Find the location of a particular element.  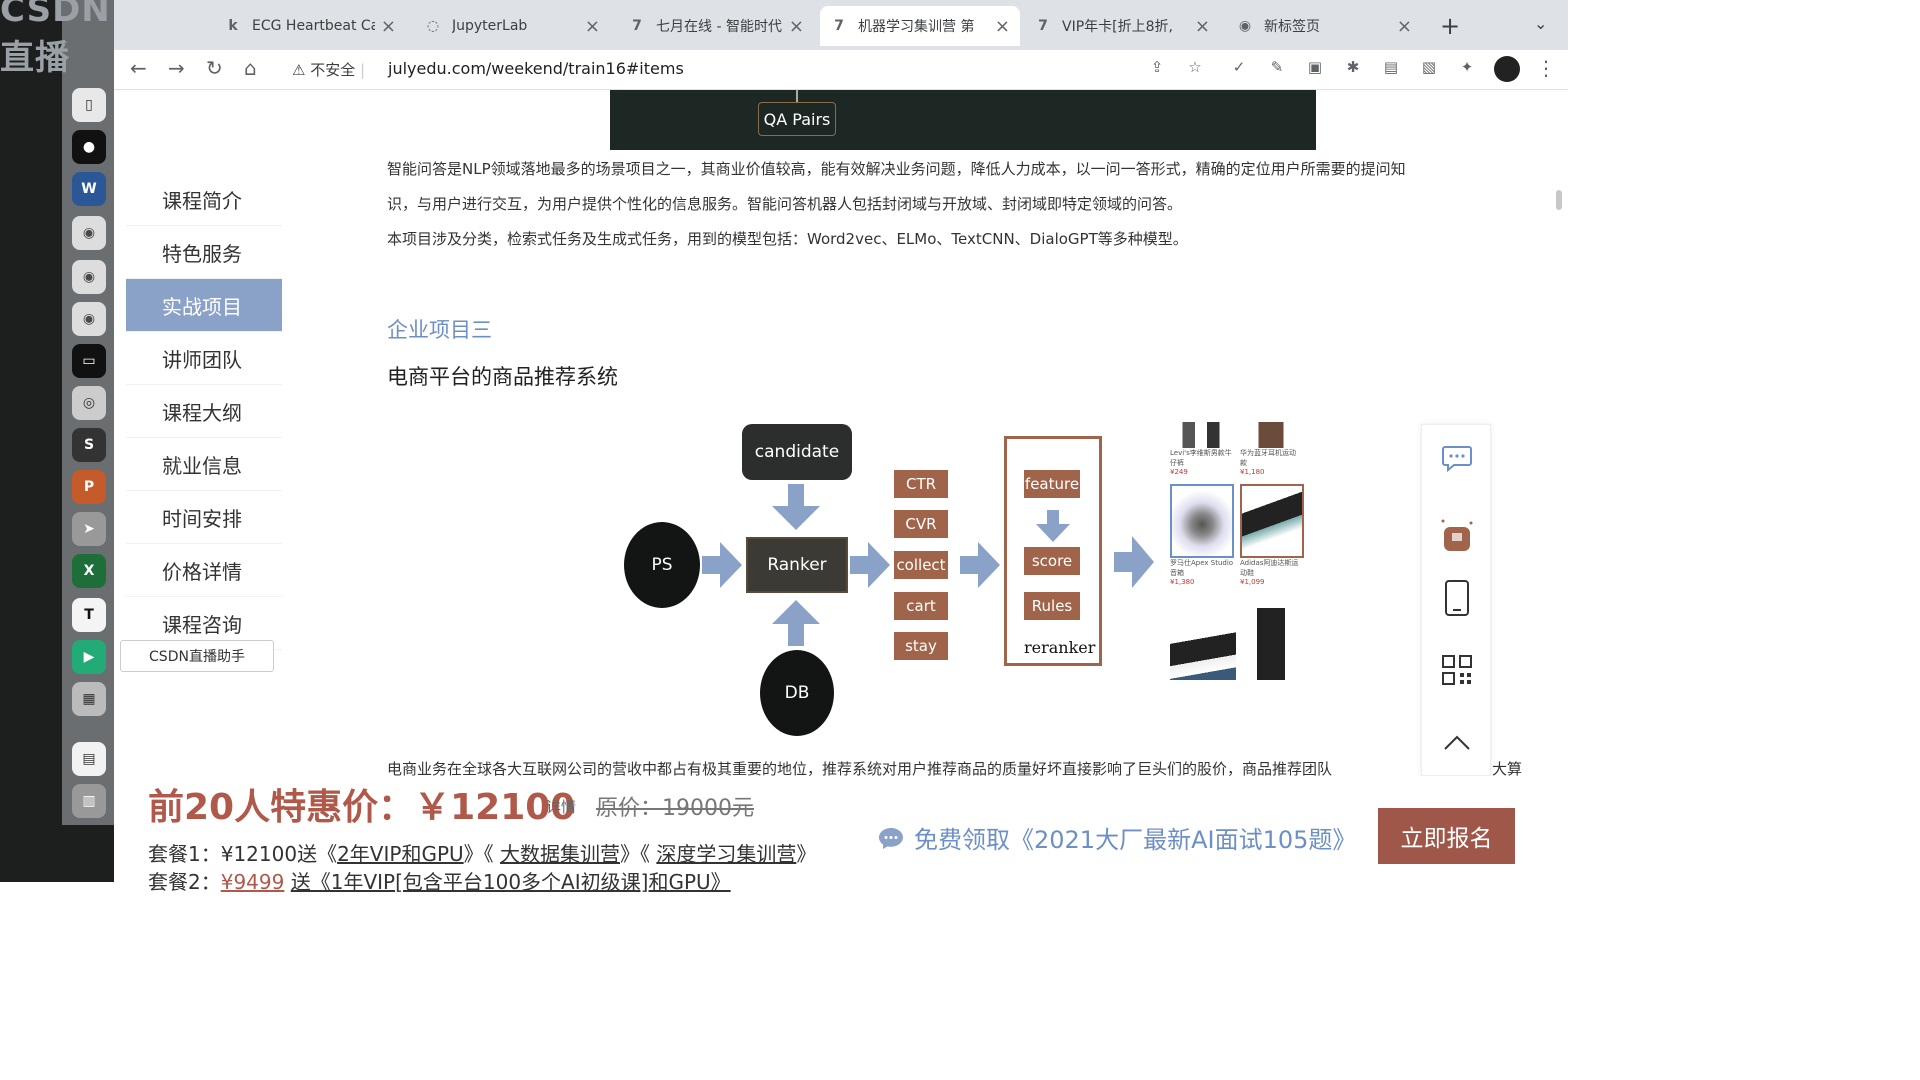

tab-jupyter: ◌ JupyterLab × is located at coordinates (512, 26).